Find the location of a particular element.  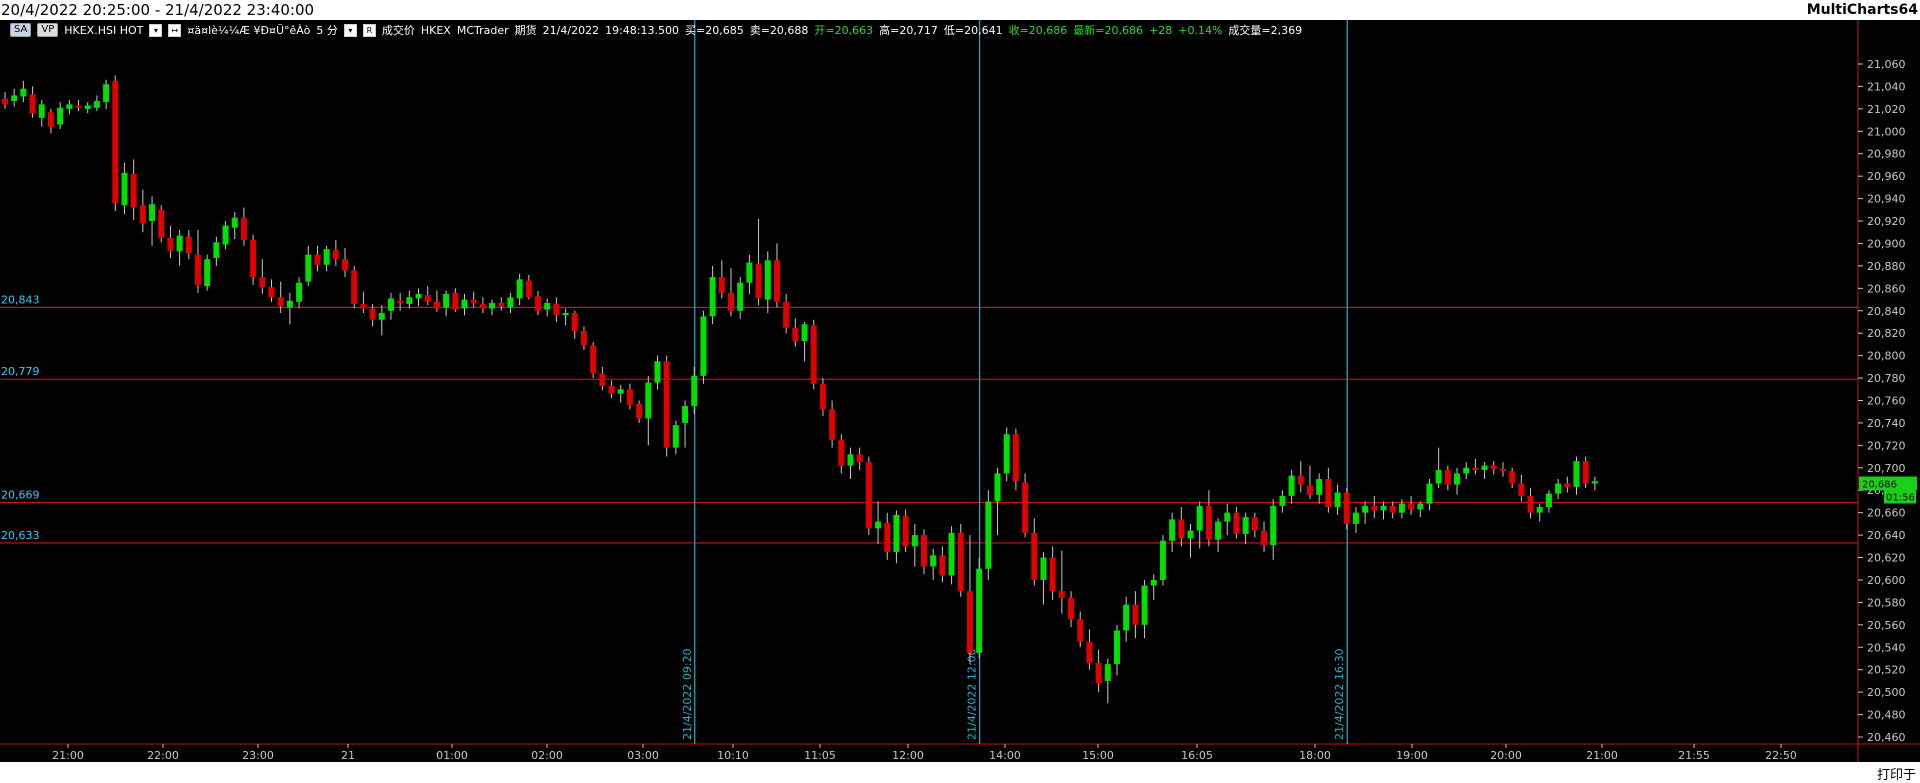

close-quote: 收=20,686 is located at coordinates (1038, 30).